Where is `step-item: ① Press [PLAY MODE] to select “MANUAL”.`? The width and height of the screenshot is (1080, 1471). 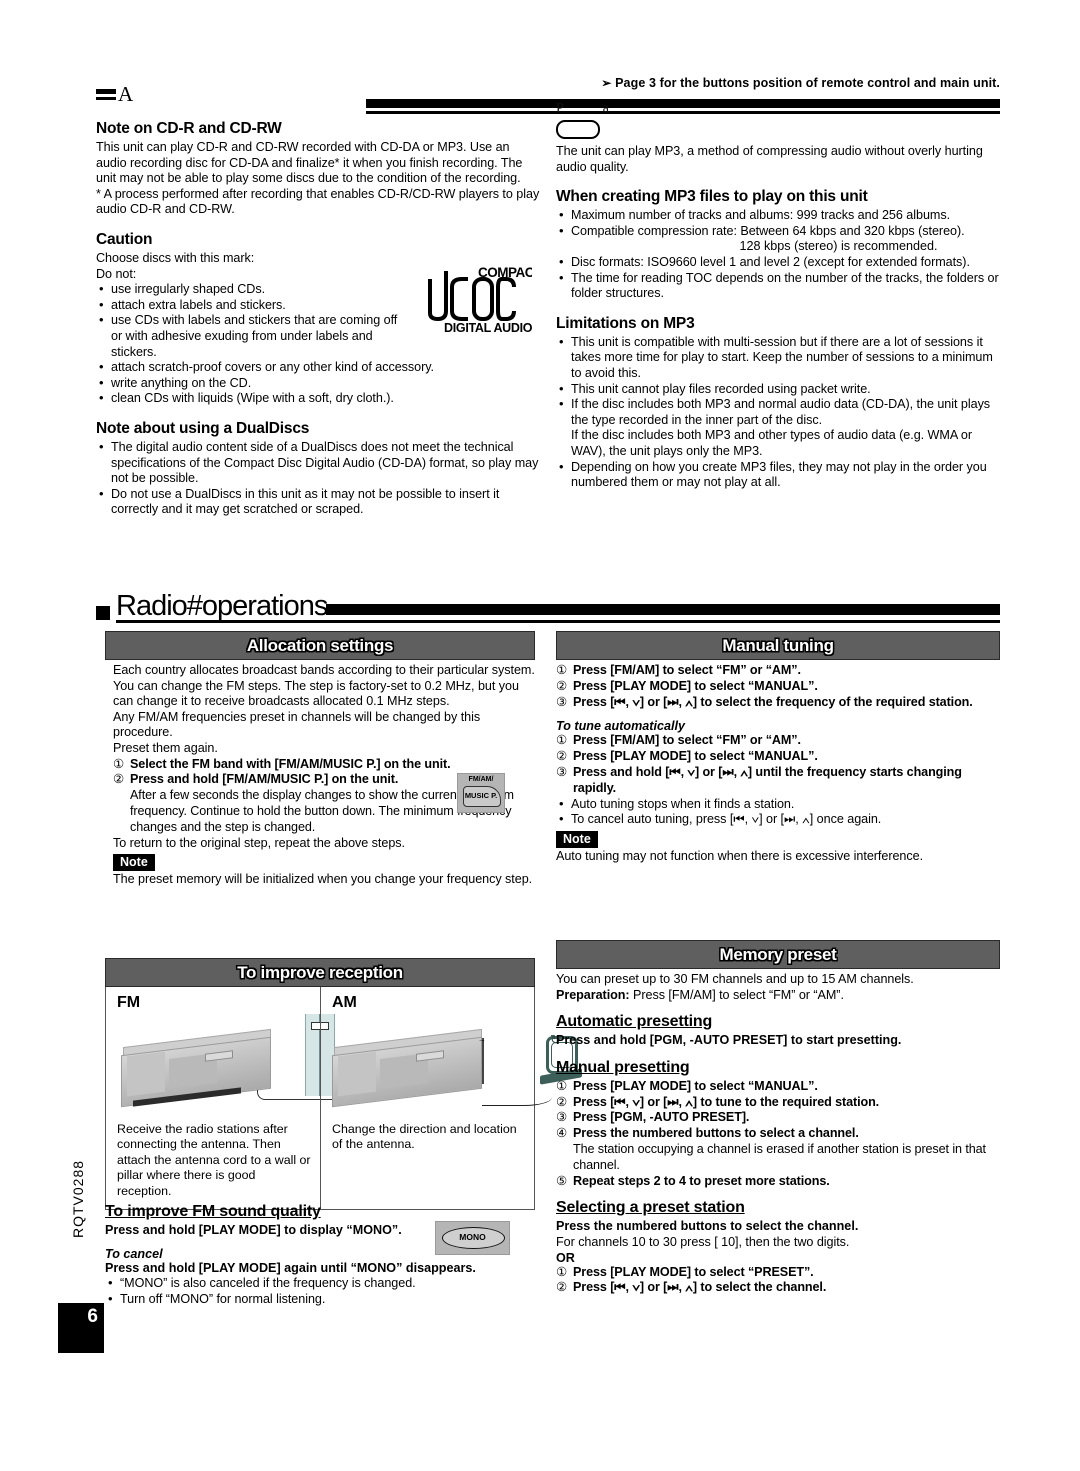
step-item: ① Press [PLAY MODE] to select “MANUAL”. is located at coordinates (778, 1087).